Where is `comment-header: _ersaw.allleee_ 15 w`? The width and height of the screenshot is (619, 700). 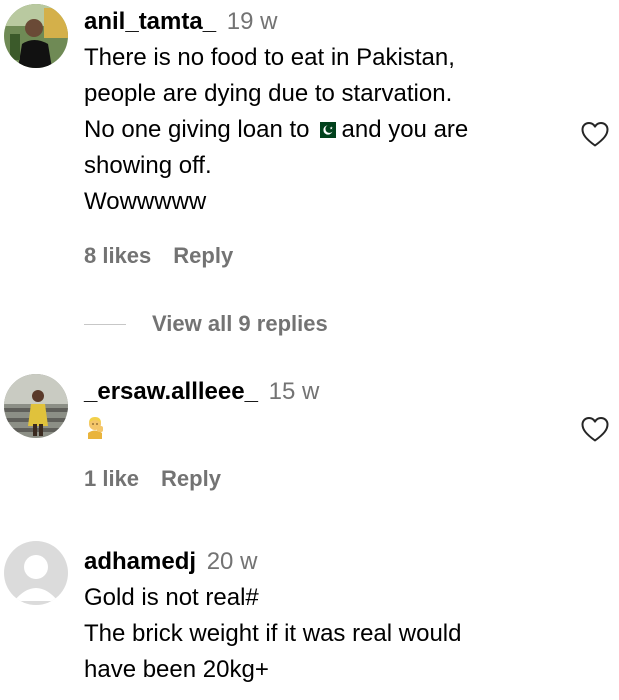 comment-header: _ersaw.allleee_ 15 w is located at coordinates (319, 392).